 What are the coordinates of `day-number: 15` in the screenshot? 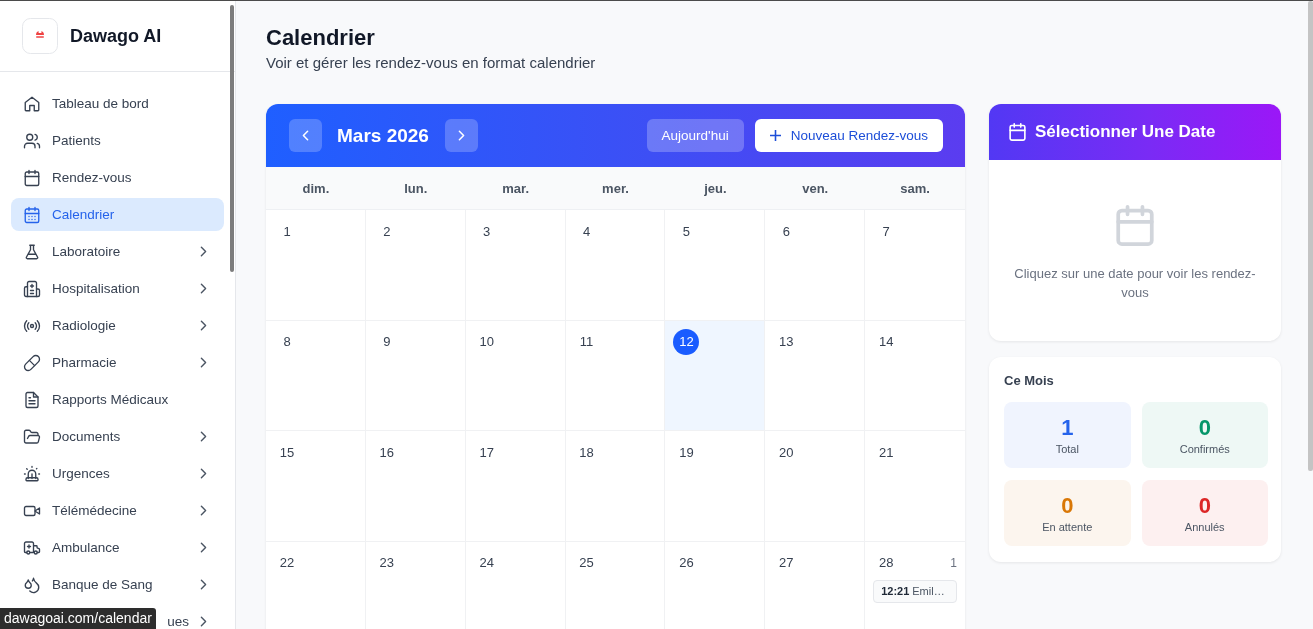 It's located at (287, 452).